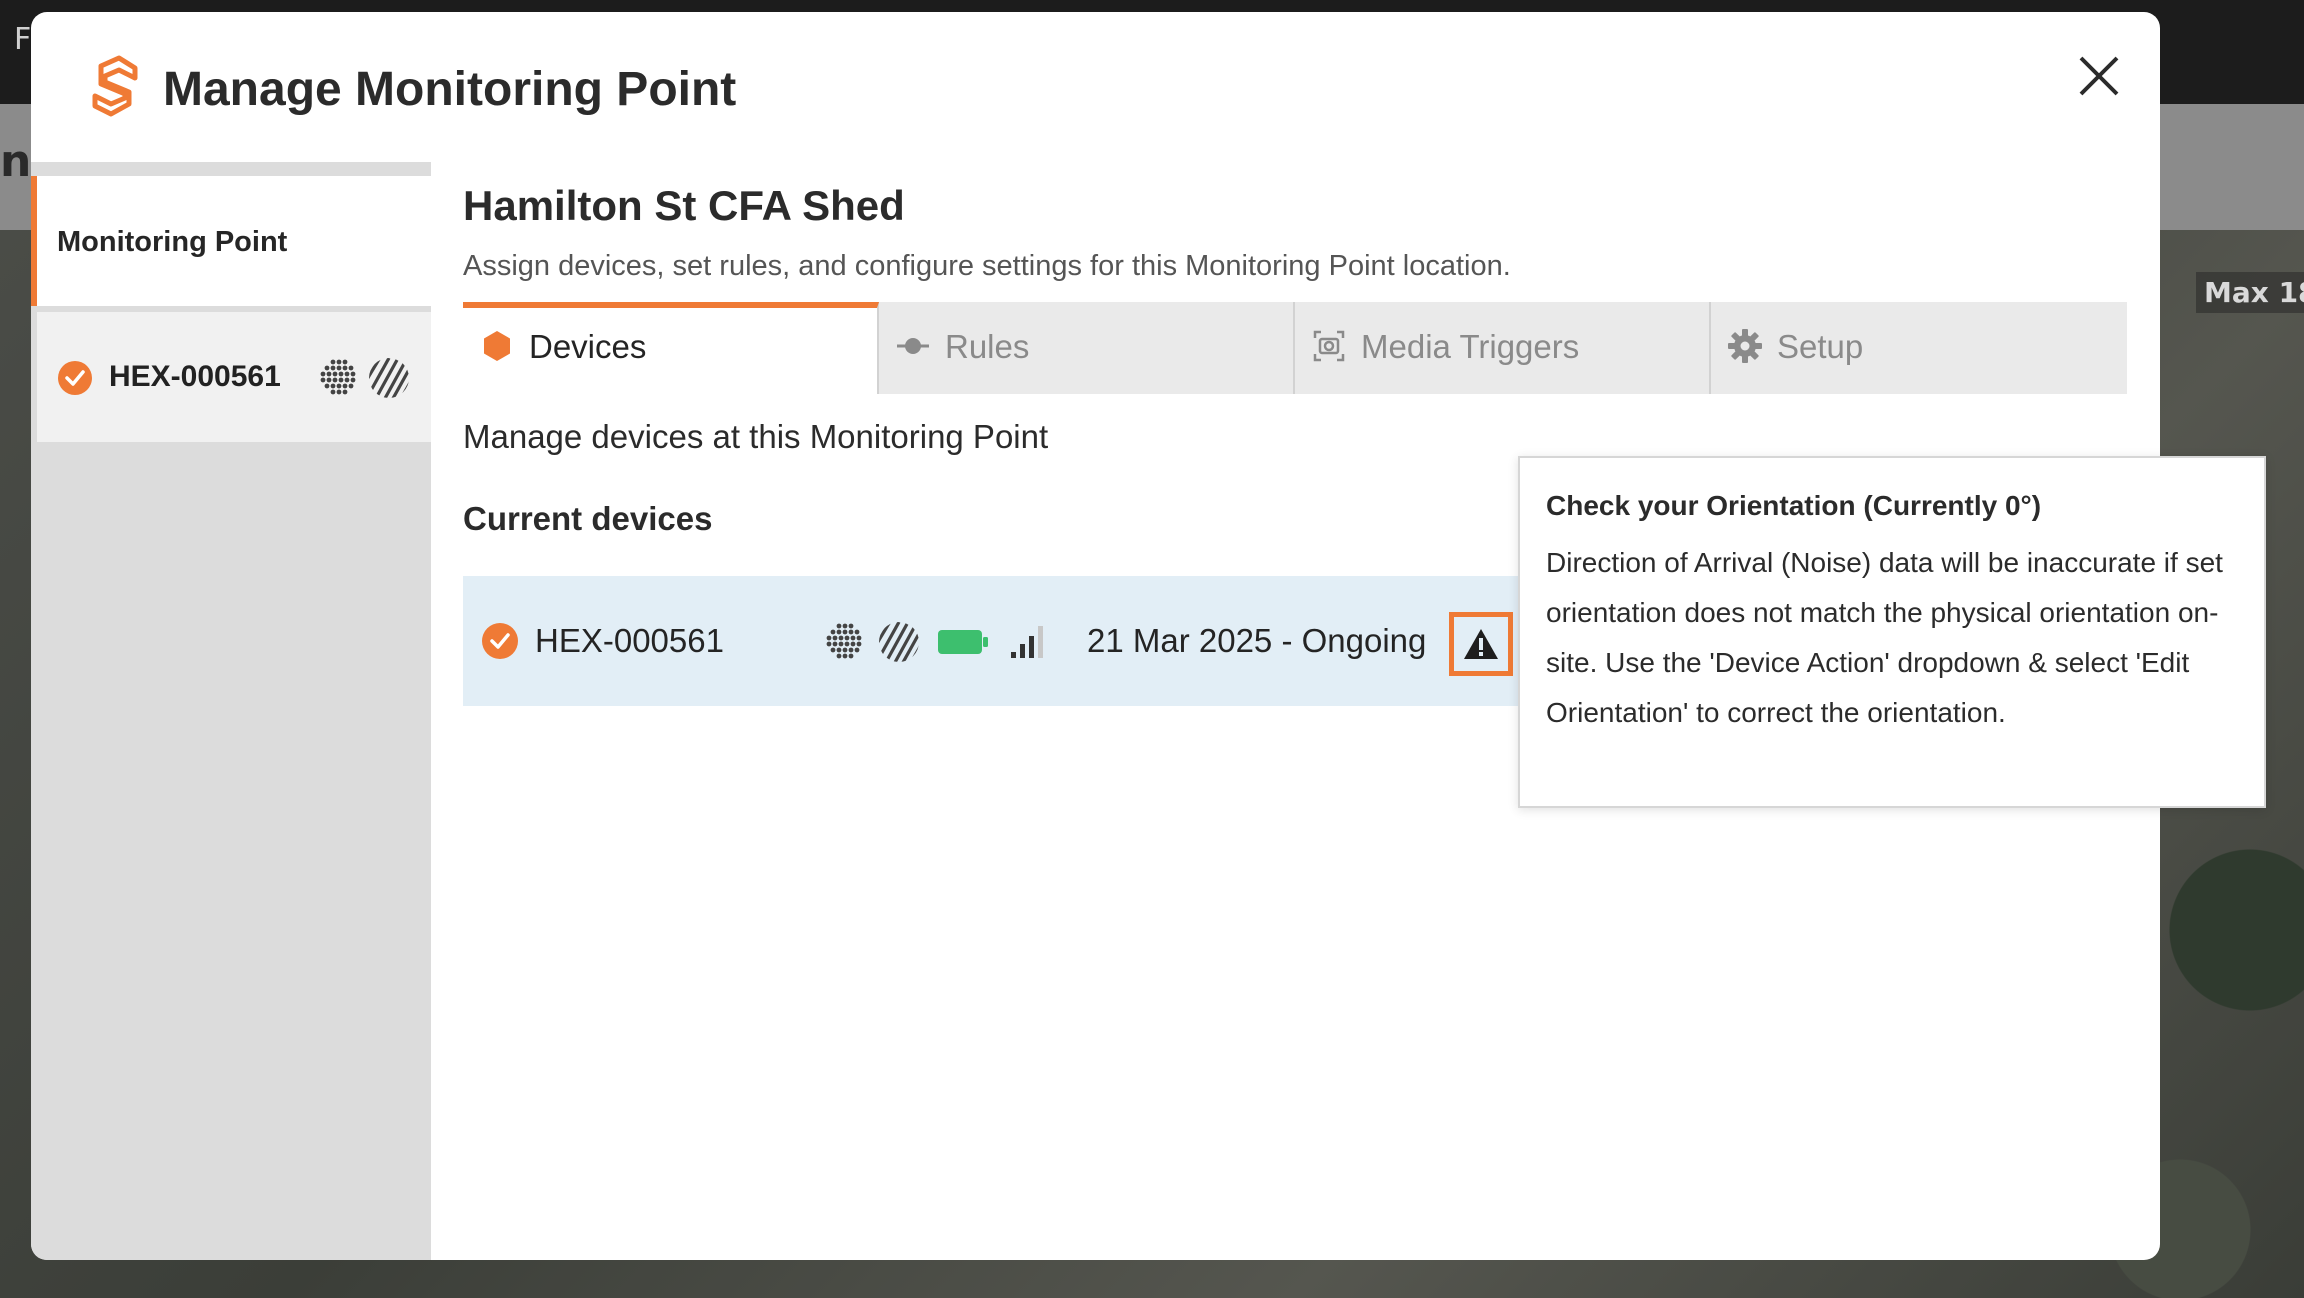 The image size is (2304, 1298). Describe the element at coordinates (115, 86) in the screenshot. I see `serpent-logo-icon` at that location.